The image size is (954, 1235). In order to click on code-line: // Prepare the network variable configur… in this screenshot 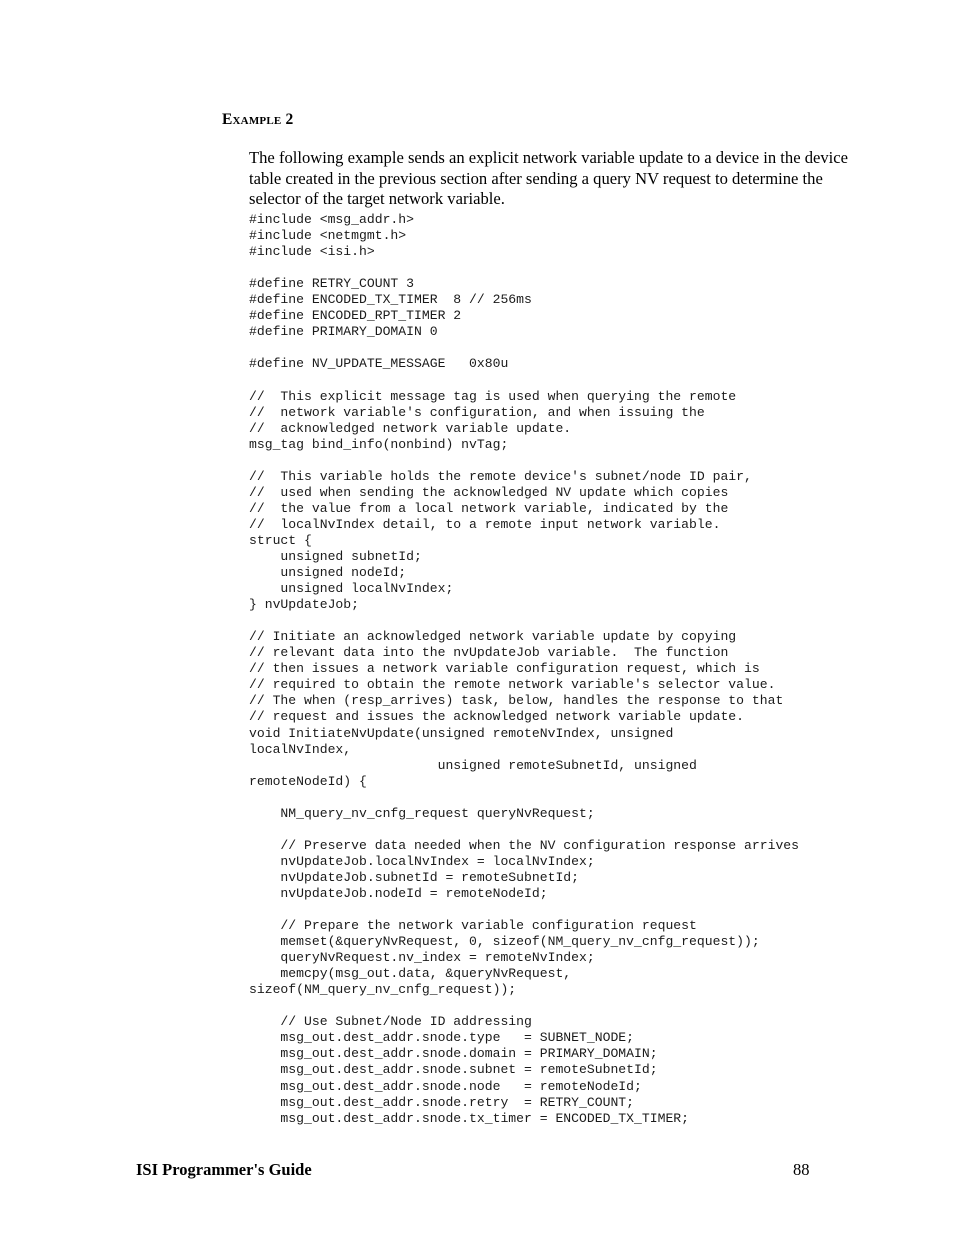, I will do `click(473, 926)`.